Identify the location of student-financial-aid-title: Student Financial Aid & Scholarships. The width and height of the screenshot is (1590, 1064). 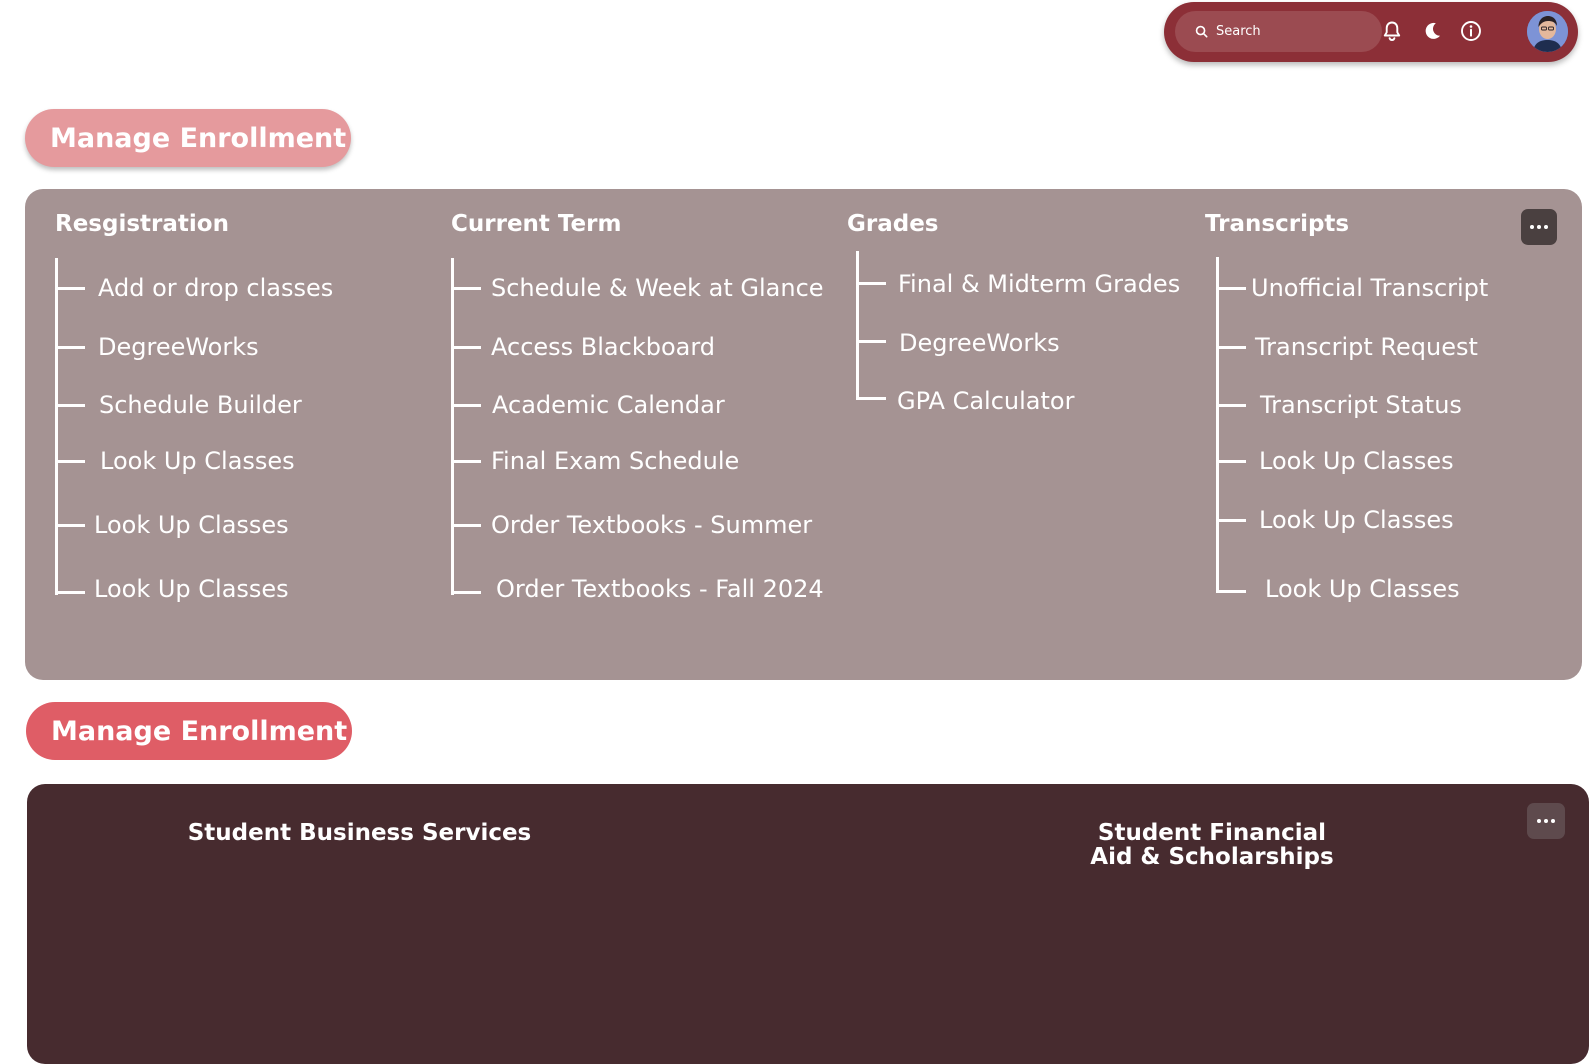
(1212, 845).